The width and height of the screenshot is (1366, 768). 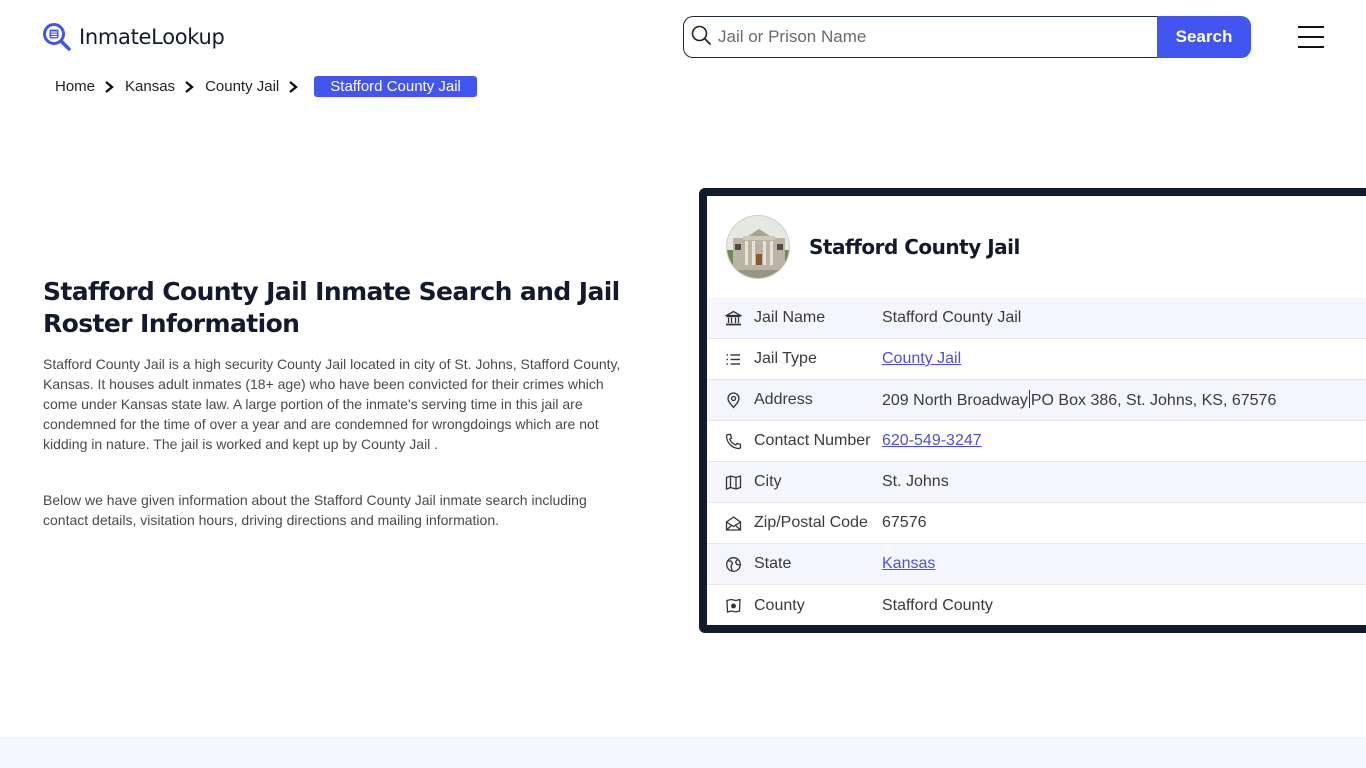 What do you see at coordinates (701, 37) in the screenshot?
I see `search-icon` at bounding box center [701, 37].